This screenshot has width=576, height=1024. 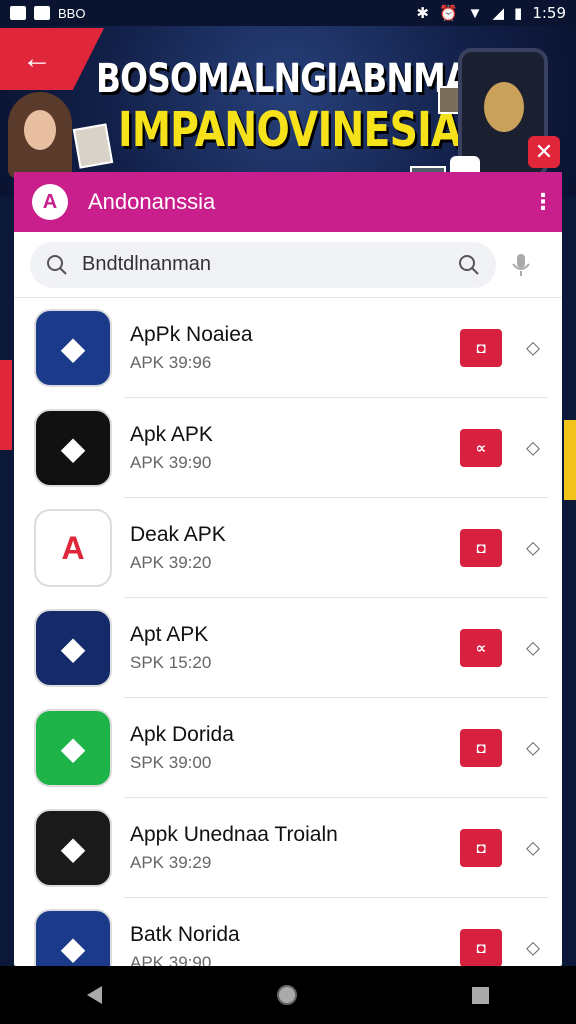 I want to click on nav-recents-button, so click(x=480, y=995).